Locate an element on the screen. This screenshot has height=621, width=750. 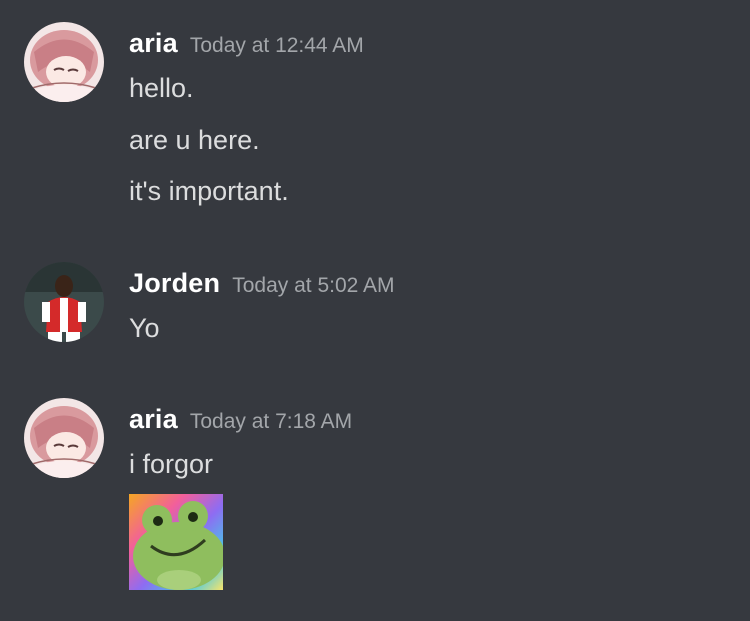
frog-sticker-icon is located at coordinates (176, 542).